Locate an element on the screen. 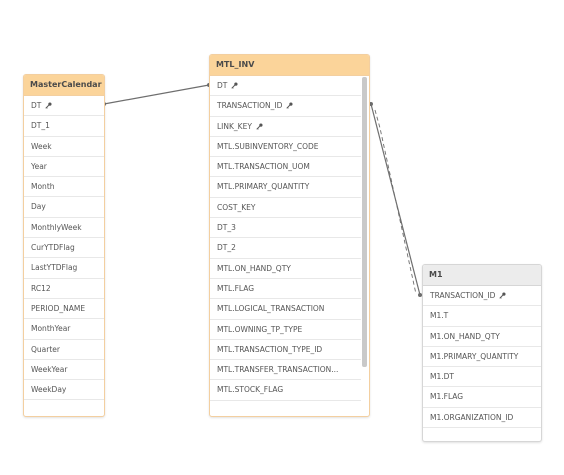 The width and height of the screenshot is (564, 475). field-name: MTL.FLAG is located at coordinates (236, 288).